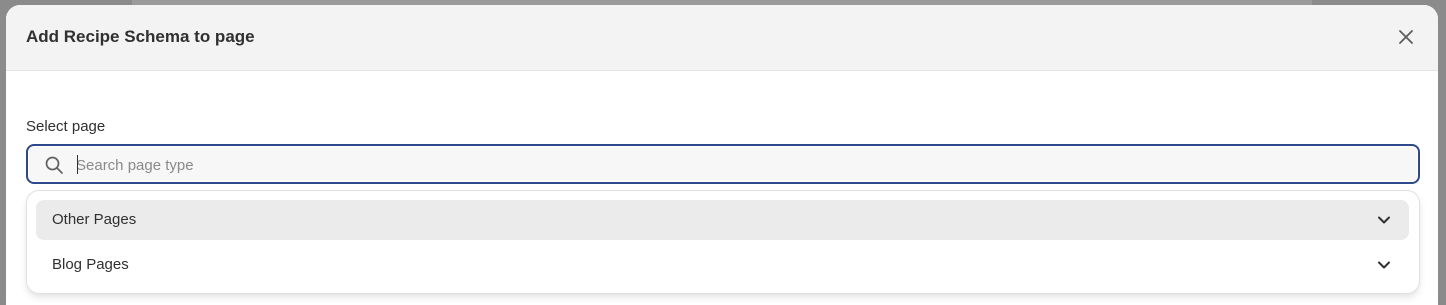  What do you see at coordinates (94, 219) in the screenshot?
I see `option-label: Other Pages` at bounding box center [94, 219].